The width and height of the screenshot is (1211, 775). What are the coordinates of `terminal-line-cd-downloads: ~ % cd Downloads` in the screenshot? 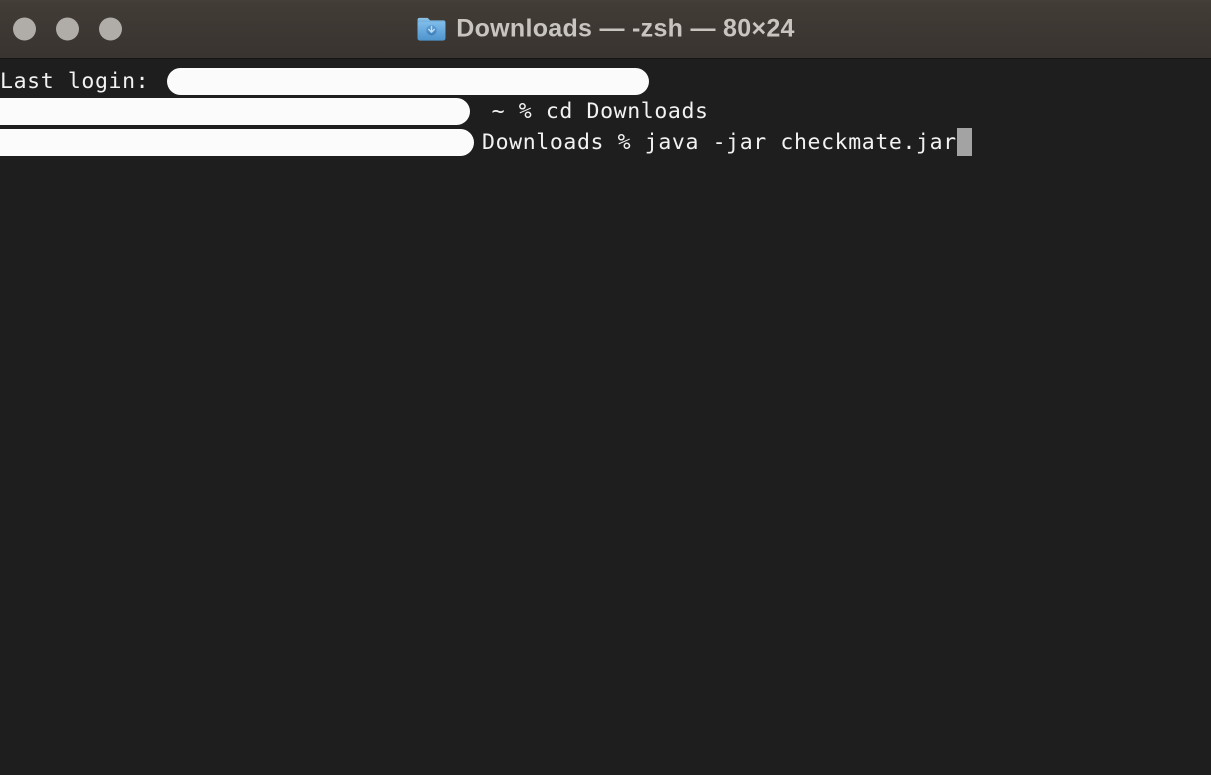 It's located at (605, 111).